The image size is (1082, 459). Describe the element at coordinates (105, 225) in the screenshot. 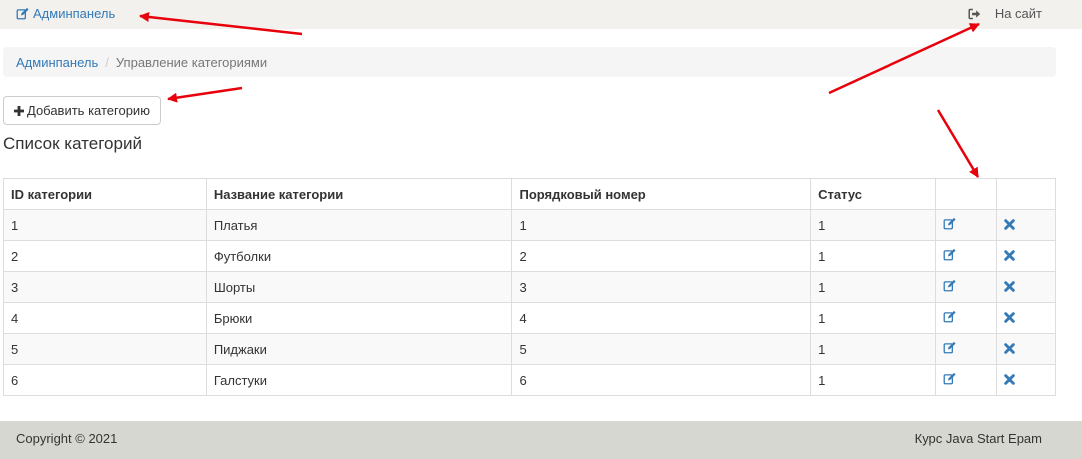

I see `cell-id: 1` at that location.